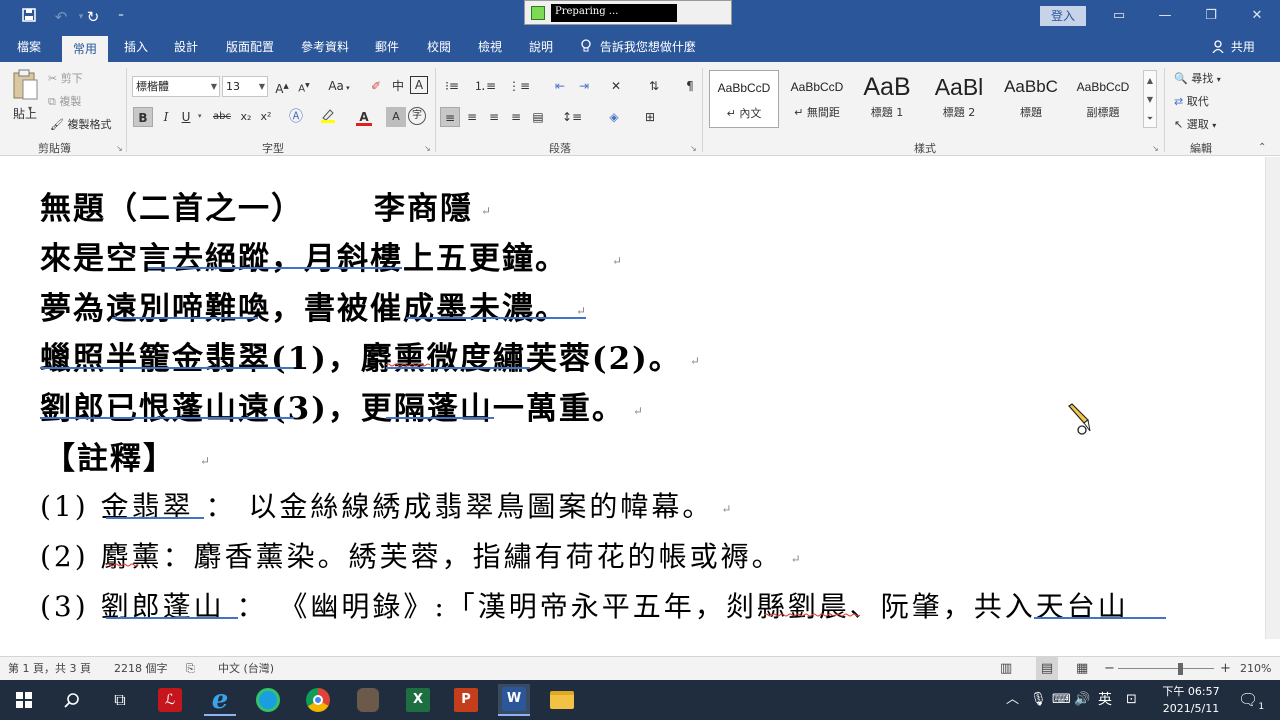 Image resolution: width=1280 pixels, height=720 pixels. I want to click on text-effects-icon: Ⓐ, so click(296, 117).